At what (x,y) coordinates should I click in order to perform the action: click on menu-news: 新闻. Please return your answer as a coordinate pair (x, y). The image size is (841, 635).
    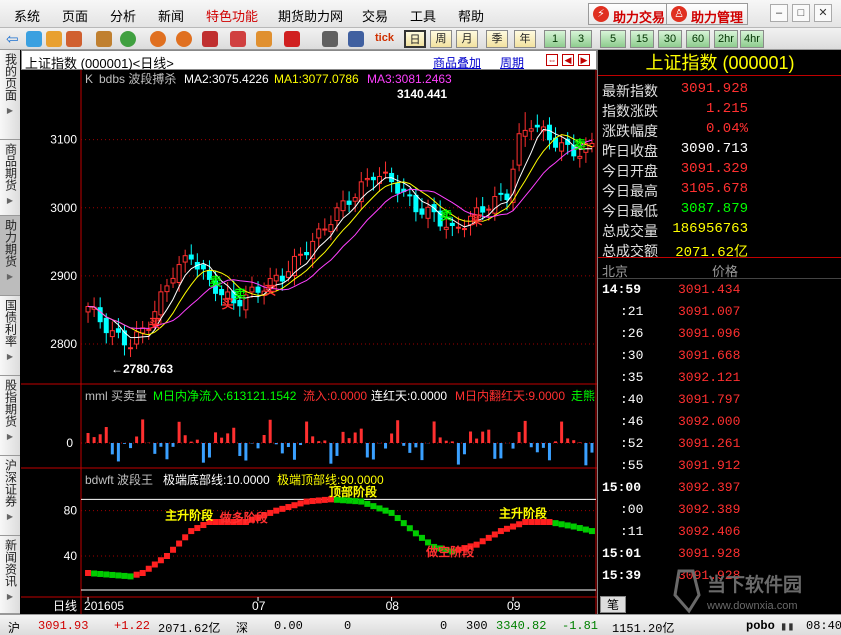
    Looking at the image, I should click on (171, 15).